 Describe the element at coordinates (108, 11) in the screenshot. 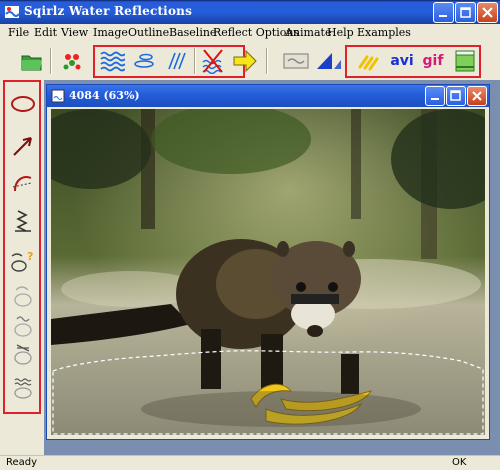

I see `window-title: Sqirlz Water Reflections` at that location.